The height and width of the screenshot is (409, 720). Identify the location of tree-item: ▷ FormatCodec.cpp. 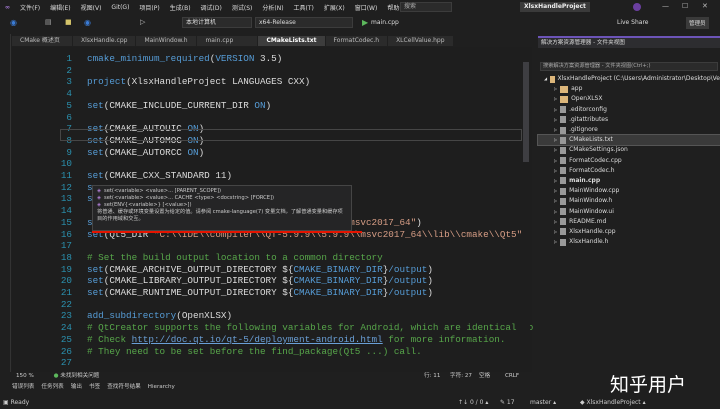
(629, 161).